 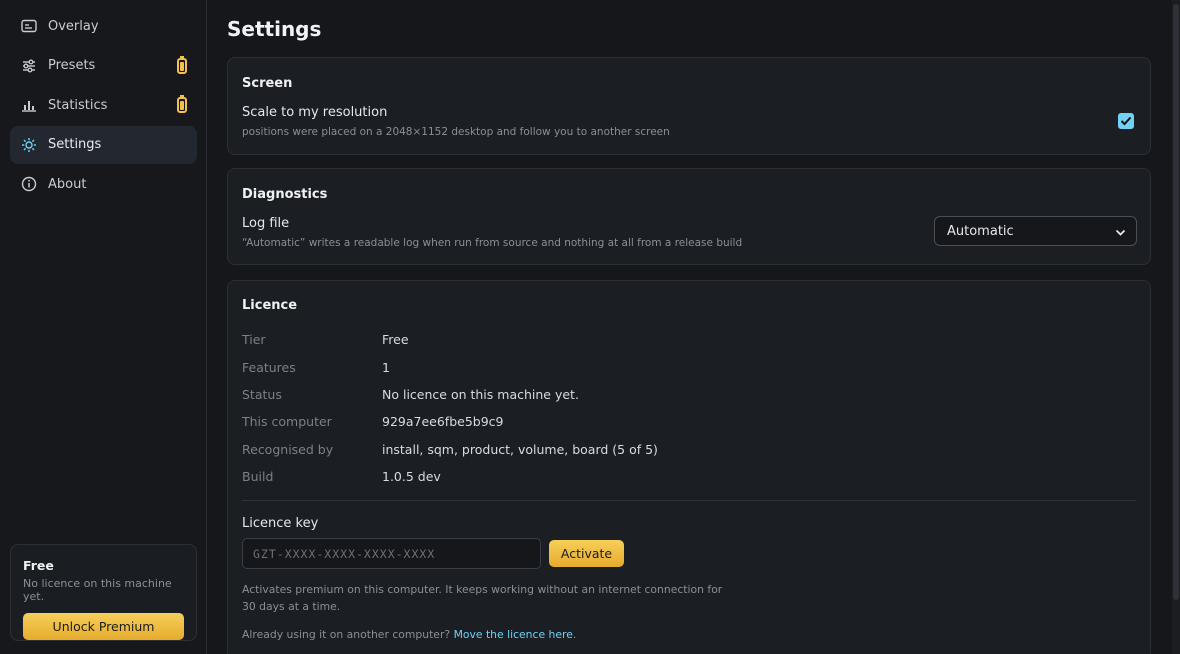 What do you see at coordinates (274, 29) in the screenshot?
I see `page-title: Settings` at bounding box center [274, 29].